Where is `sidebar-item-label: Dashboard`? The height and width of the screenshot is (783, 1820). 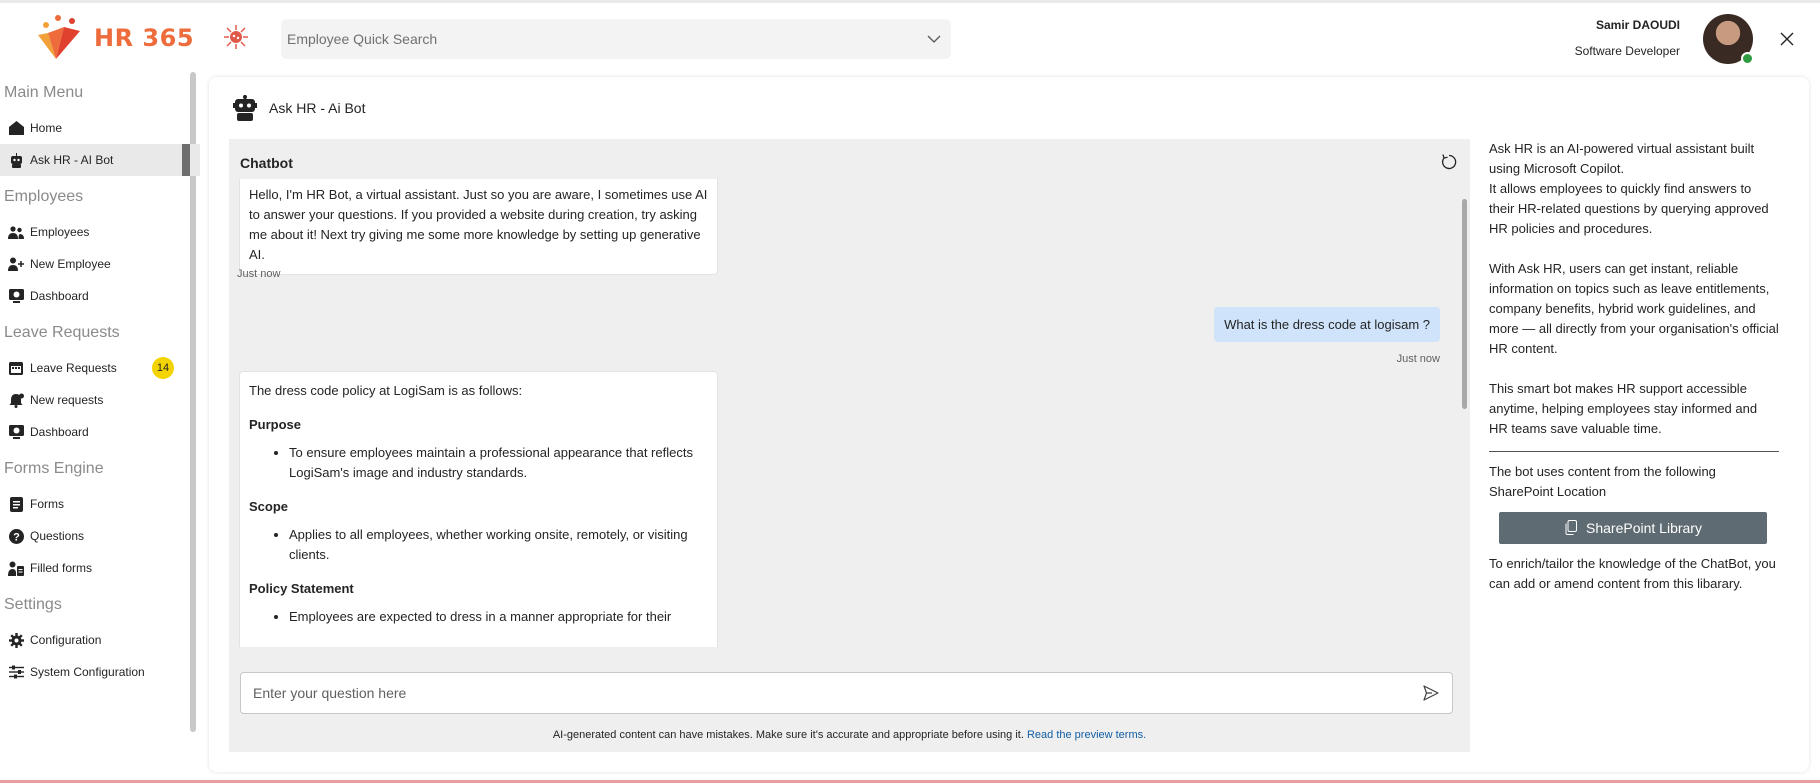 sidebar-item-label: Dashboard is located at coordinates (59, 432).